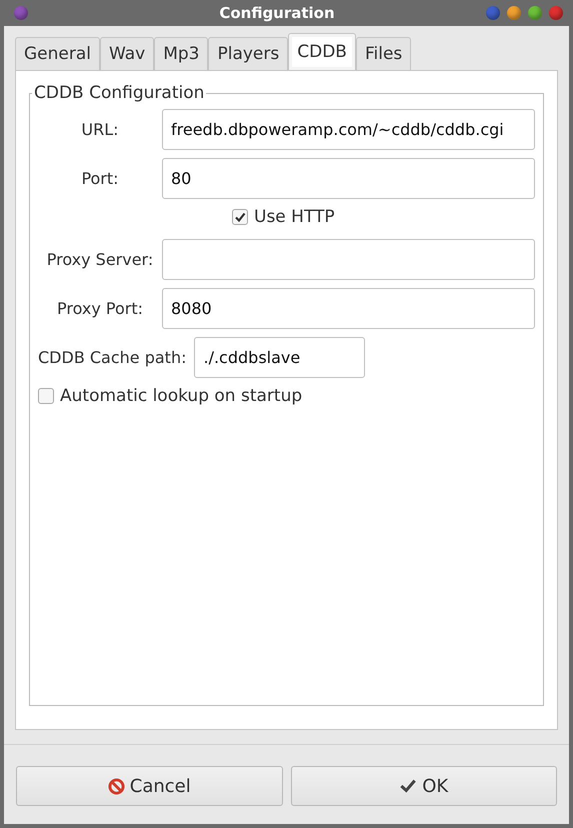 The width and height of the screenshot is (573, 828). Describe the element at coordinates (181, 53) in the screenshot. I see `tab: Mp3` at that location.